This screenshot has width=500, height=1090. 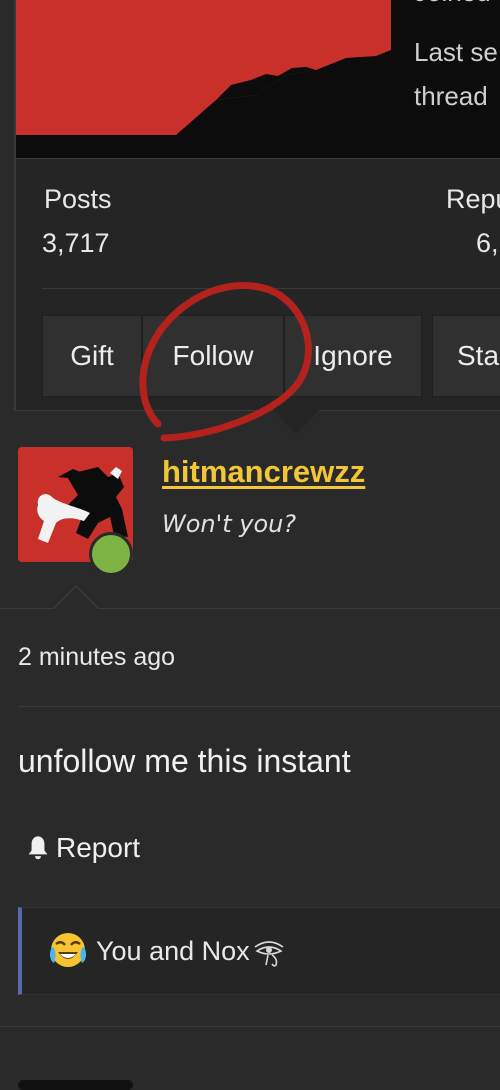 What do you see at coordinates (263, 472) in the screenshot?
I see `username-link: hitmancrewzz` at bounding box center [263, 472].